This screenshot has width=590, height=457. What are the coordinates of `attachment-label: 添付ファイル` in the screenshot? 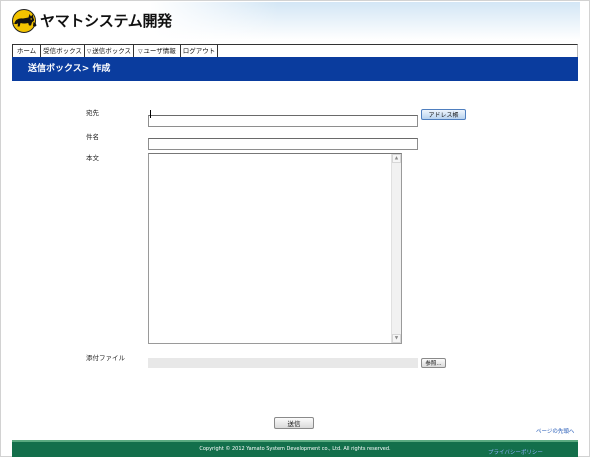 It's located at (105, 358).